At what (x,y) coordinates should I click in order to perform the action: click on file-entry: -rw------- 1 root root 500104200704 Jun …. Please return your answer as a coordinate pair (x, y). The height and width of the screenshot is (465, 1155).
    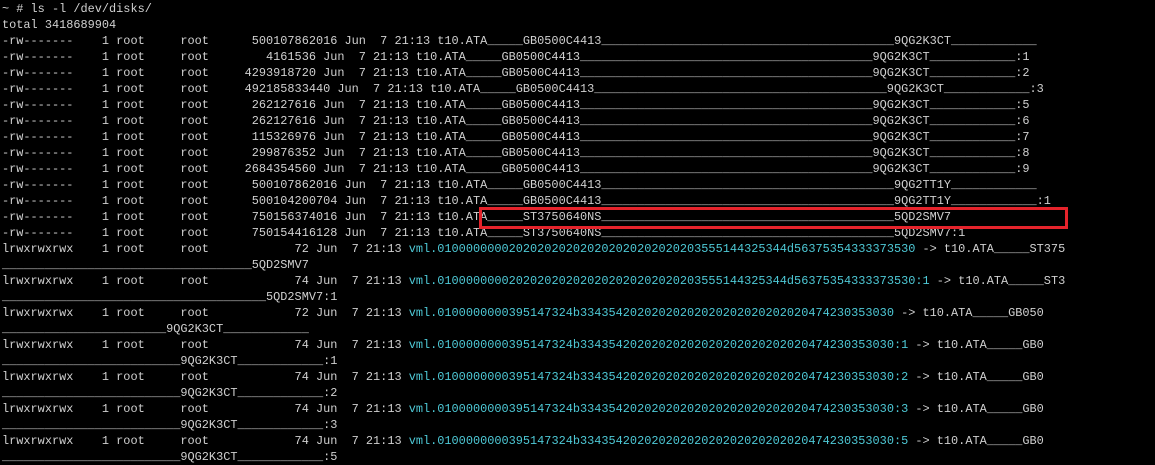
    Looking at the image, I should click on (526, 201).